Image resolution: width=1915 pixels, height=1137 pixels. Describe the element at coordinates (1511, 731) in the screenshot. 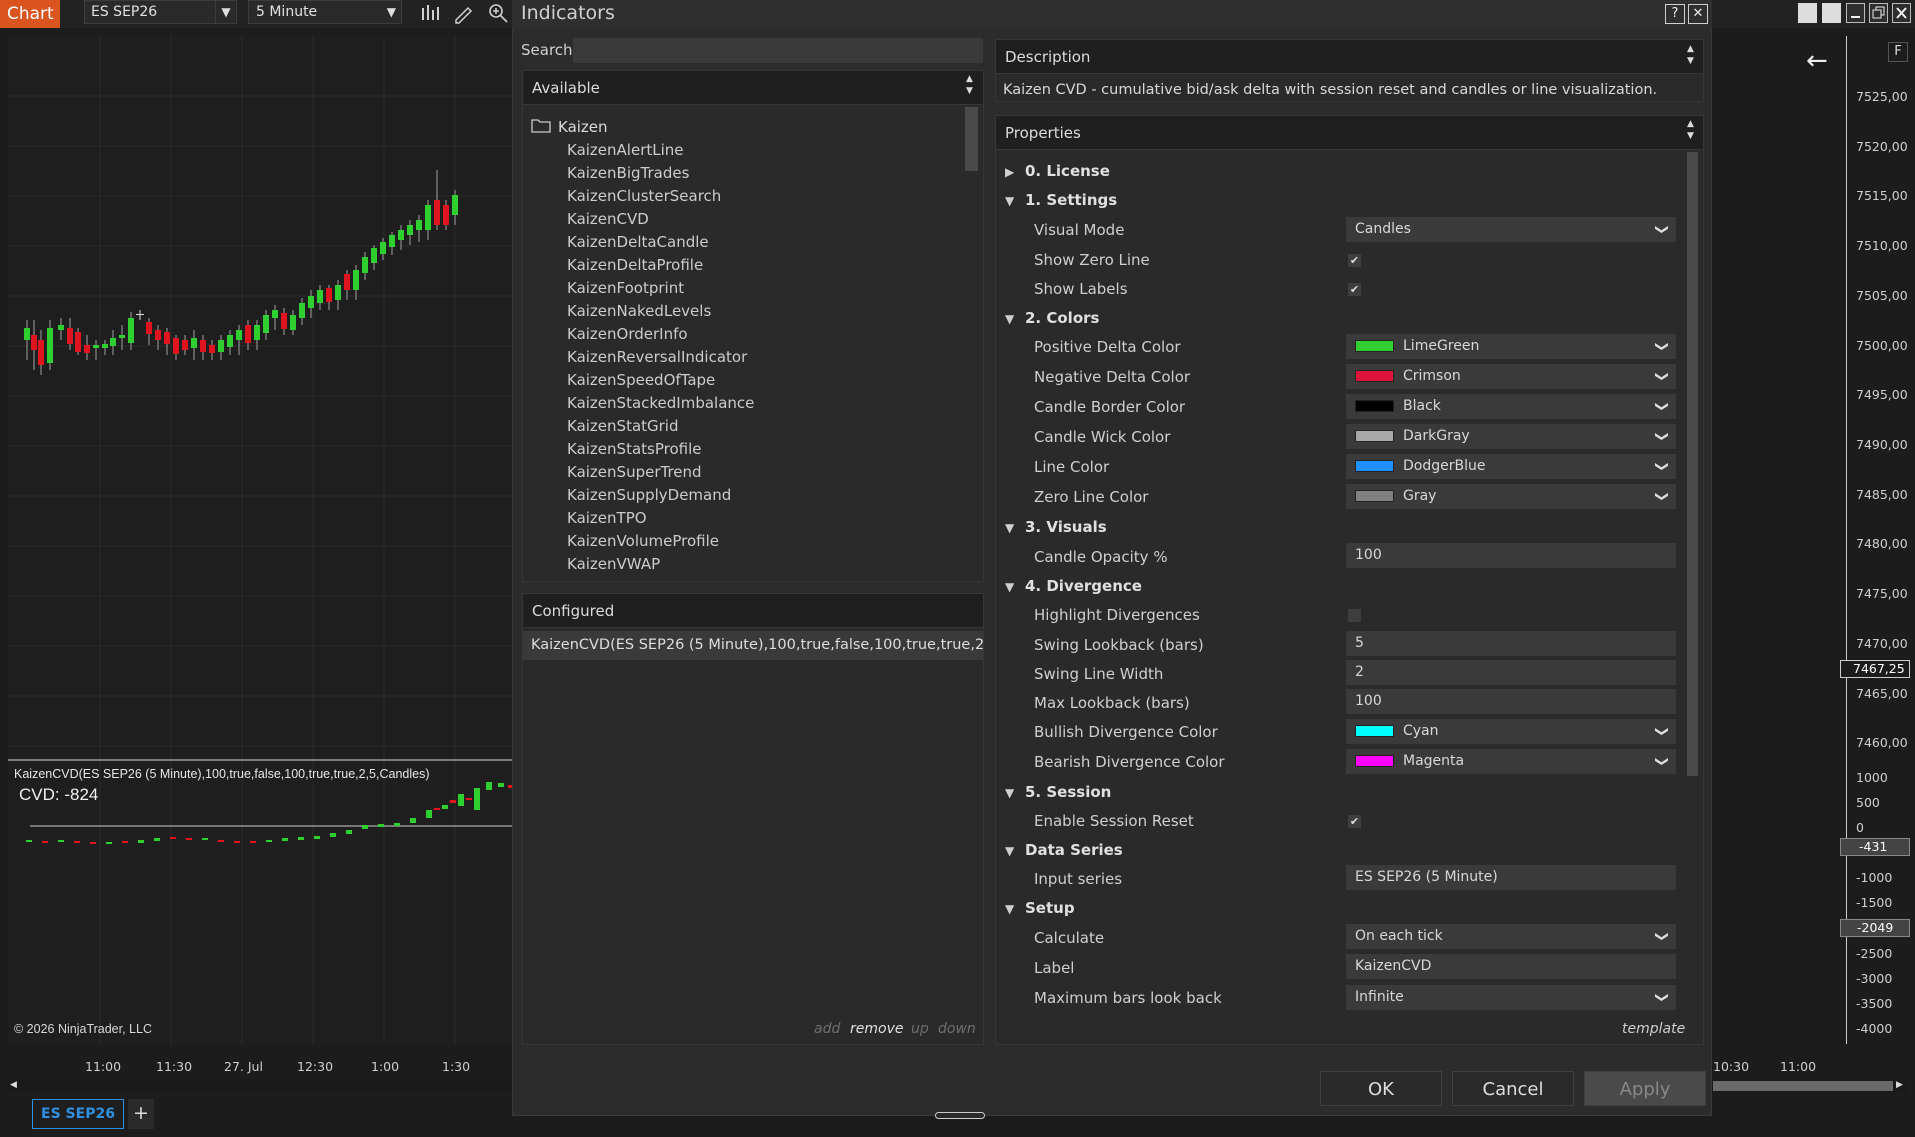

I see `bullish-divergence-color-select: Cyan ❯` at that location.